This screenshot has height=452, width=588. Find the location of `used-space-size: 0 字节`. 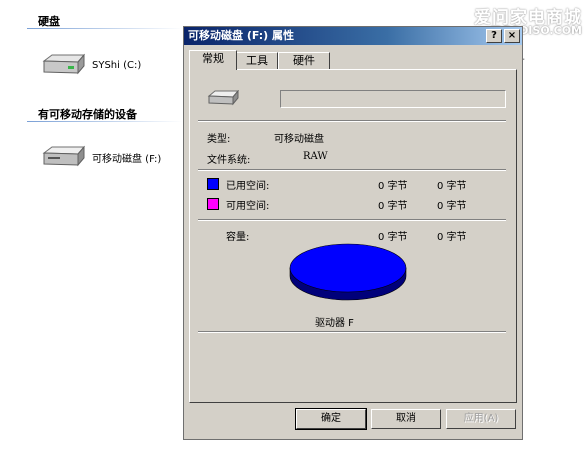

used-space-size: 0 字节 is located at coordinates (452, 186).